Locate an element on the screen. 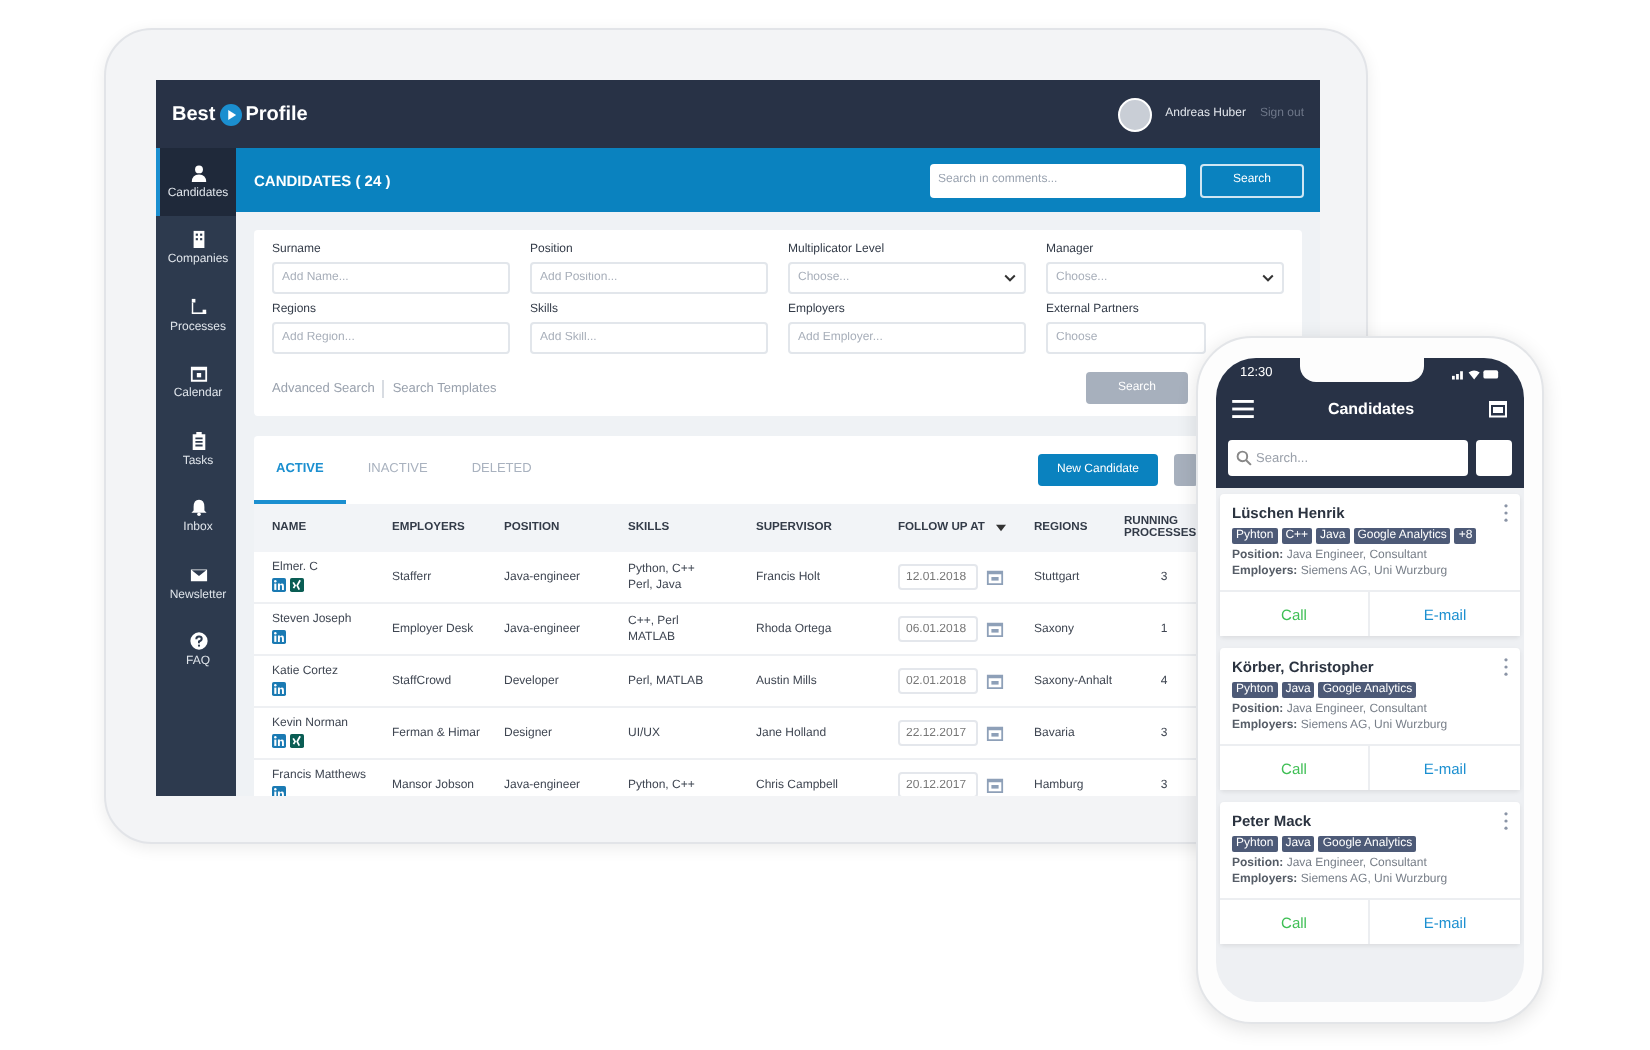  phone-notch is located at coordinates (1362, 370).